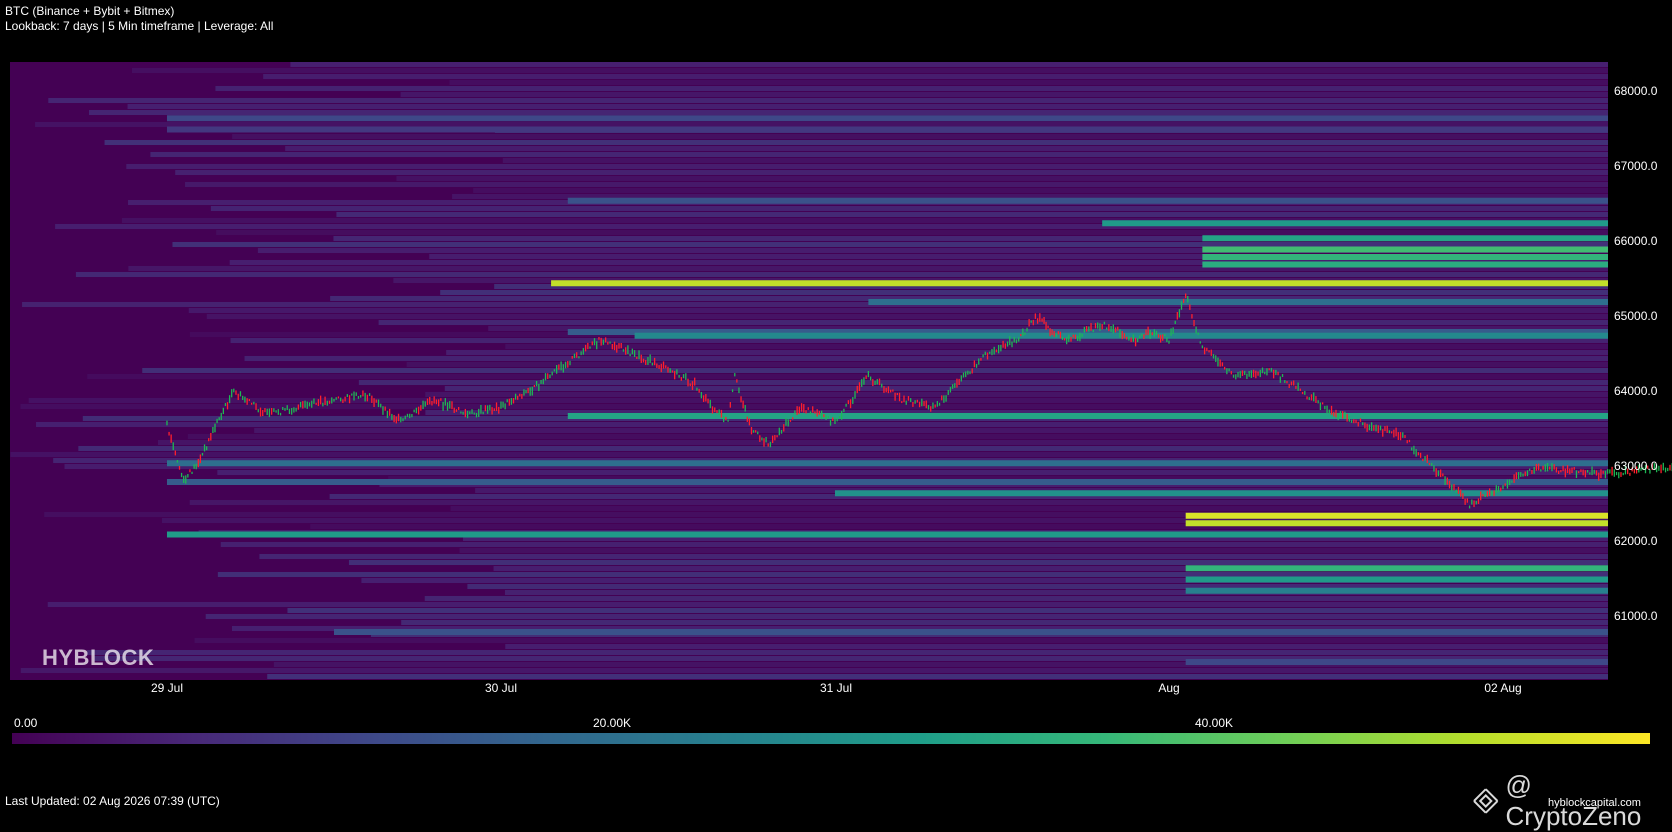  Describe the element at coordinates (1486, 801) in the screenshot. I see `binance-logo-icon` at that location.